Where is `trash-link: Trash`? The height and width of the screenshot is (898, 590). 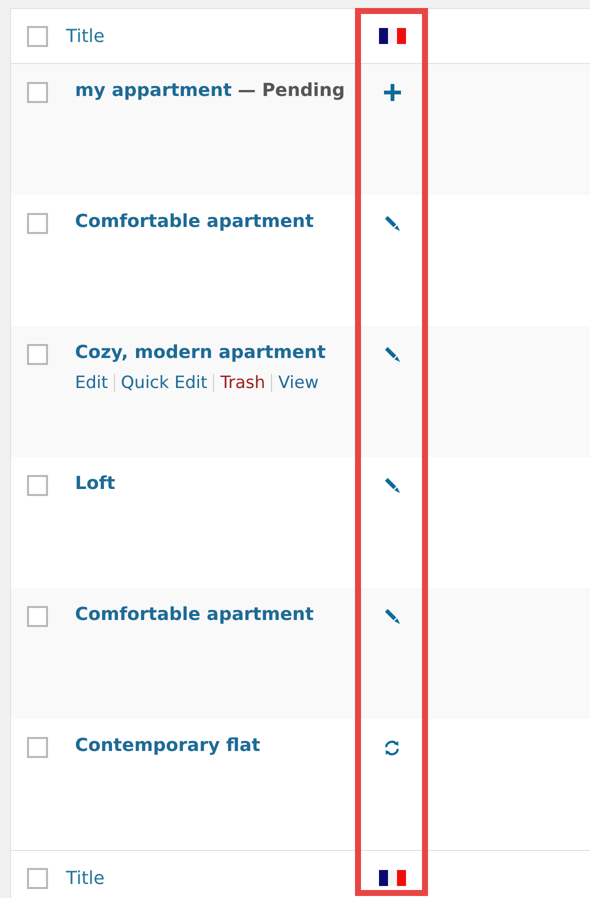
trash-link: Trash is located at coordinates (243, 383).